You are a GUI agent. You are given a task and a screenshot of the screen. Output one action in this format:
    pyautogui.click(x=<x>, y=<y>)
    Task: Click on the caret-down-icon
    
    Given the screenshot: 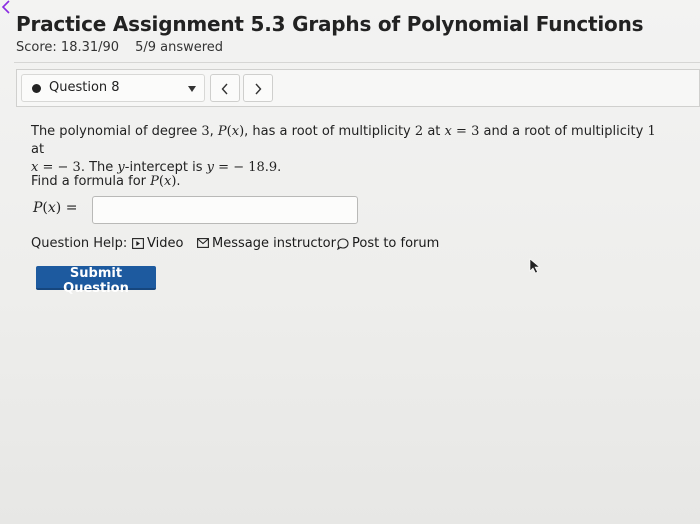 What is the action you would take?
    pyautogui.click(x=192, y=89)
    